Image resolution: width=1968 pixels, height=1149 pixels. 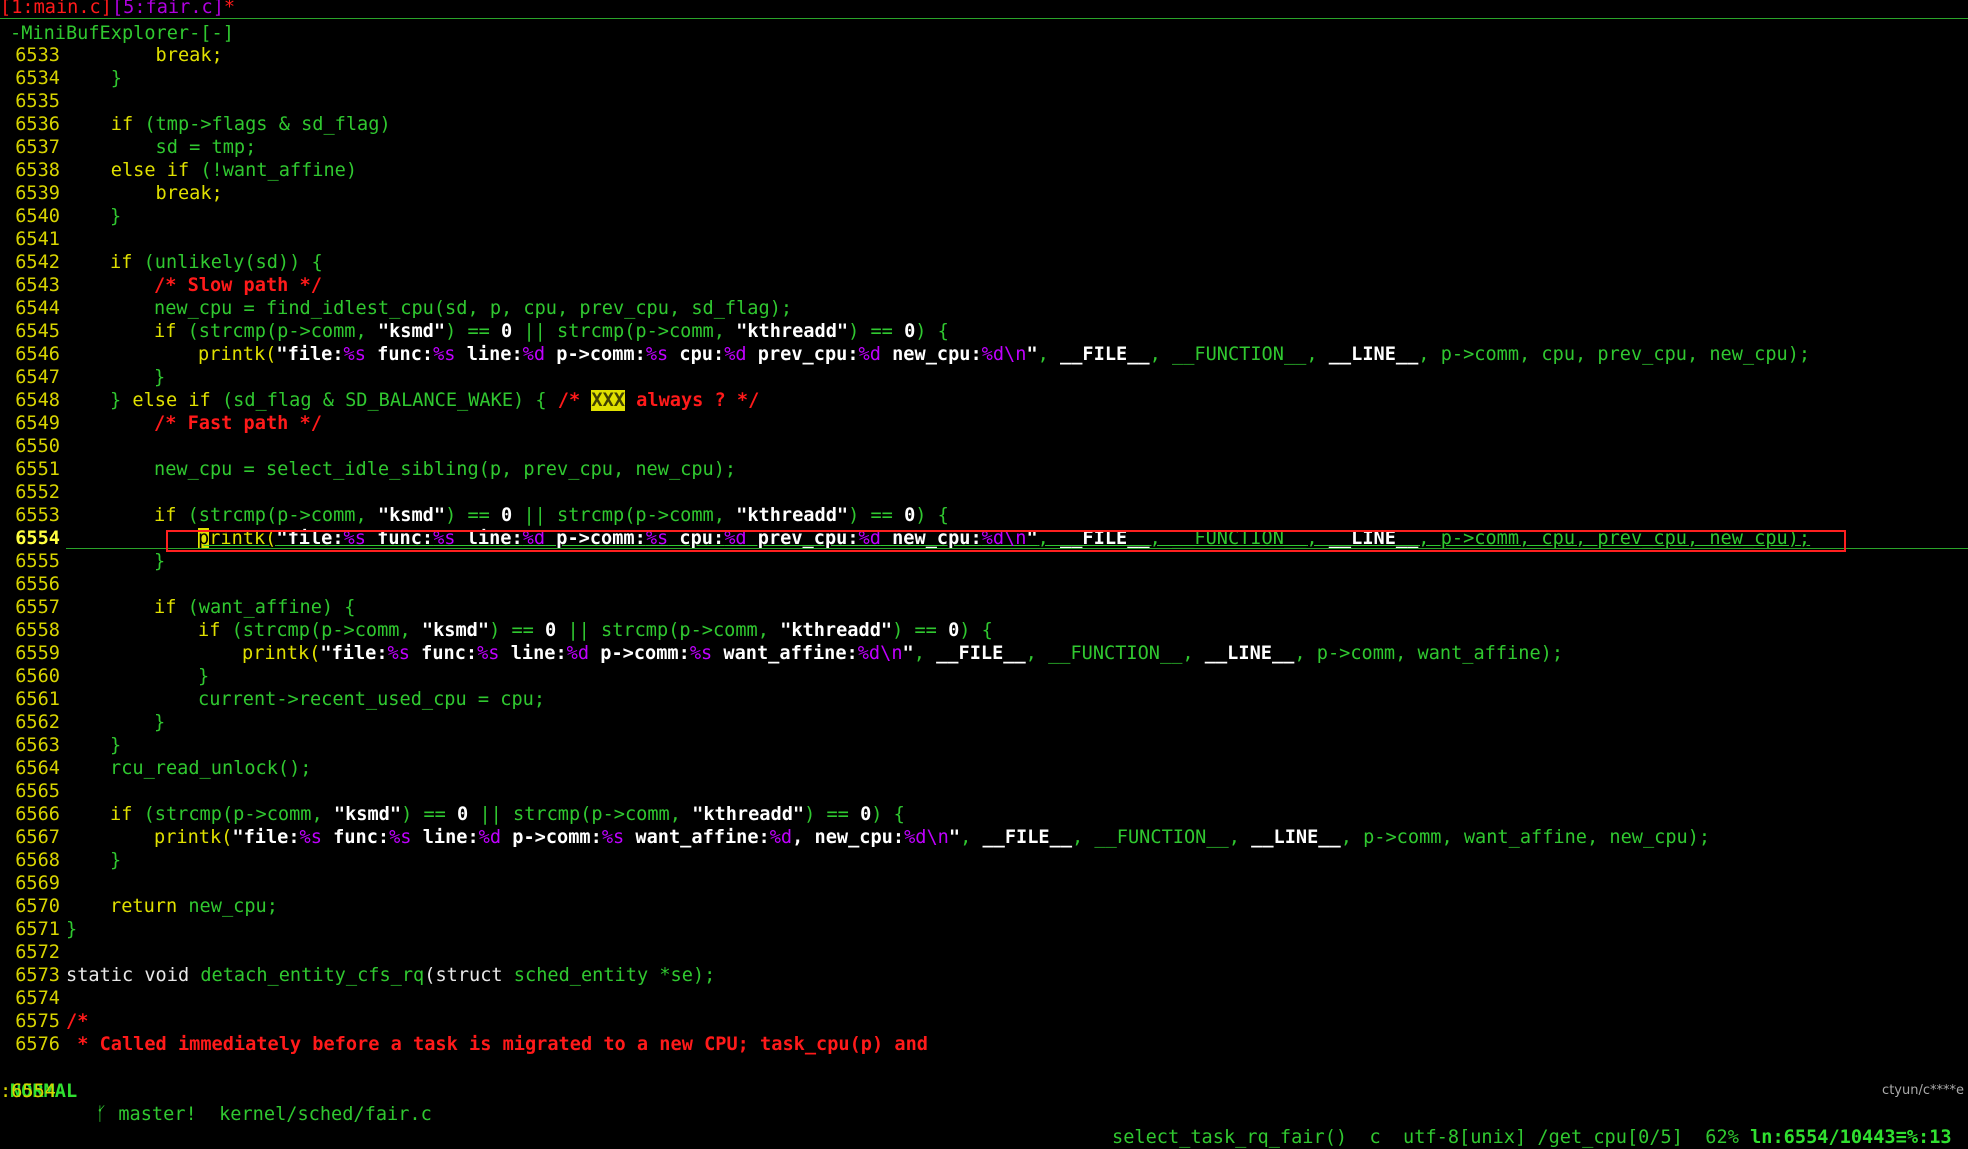 I want to click on line-number: 6544, so click(x=37, y=308).